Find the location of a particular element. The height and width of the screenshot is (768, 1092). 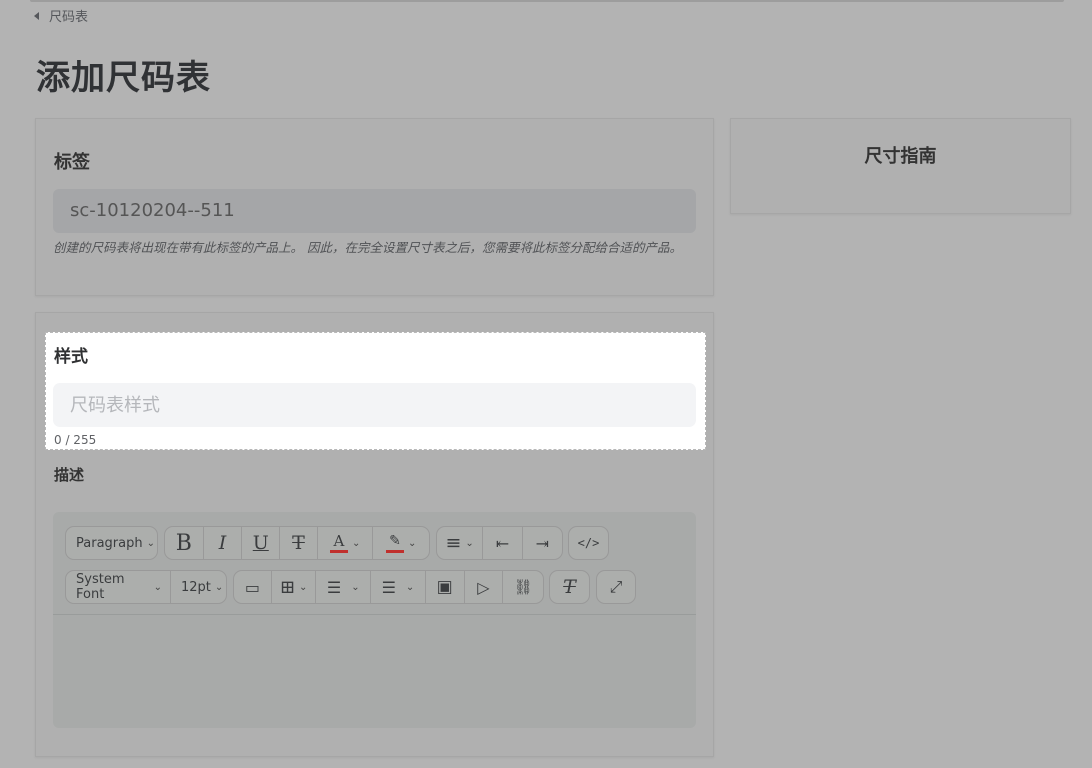

insert-image-button: ▣ is located at coordinates (445, 587).